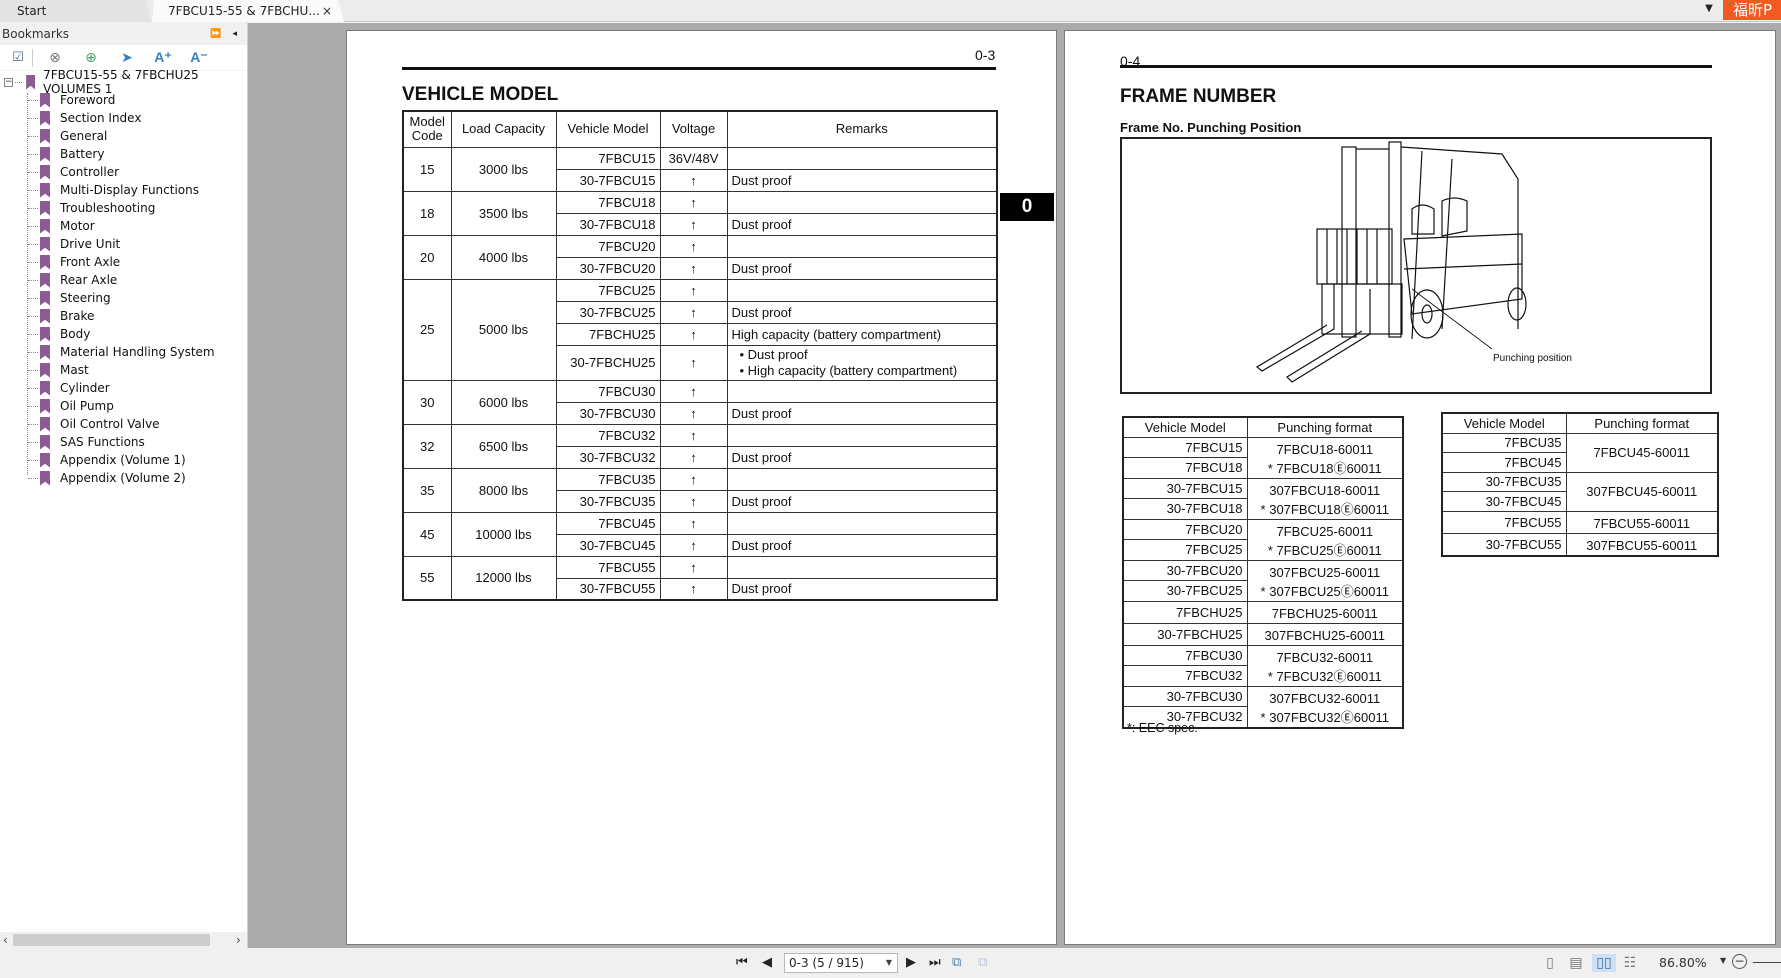  What do you see at coordinates (199, 58) in the screenshot?
I see `decrease-font-icon: A⁻` at bounding box center [199, 58].